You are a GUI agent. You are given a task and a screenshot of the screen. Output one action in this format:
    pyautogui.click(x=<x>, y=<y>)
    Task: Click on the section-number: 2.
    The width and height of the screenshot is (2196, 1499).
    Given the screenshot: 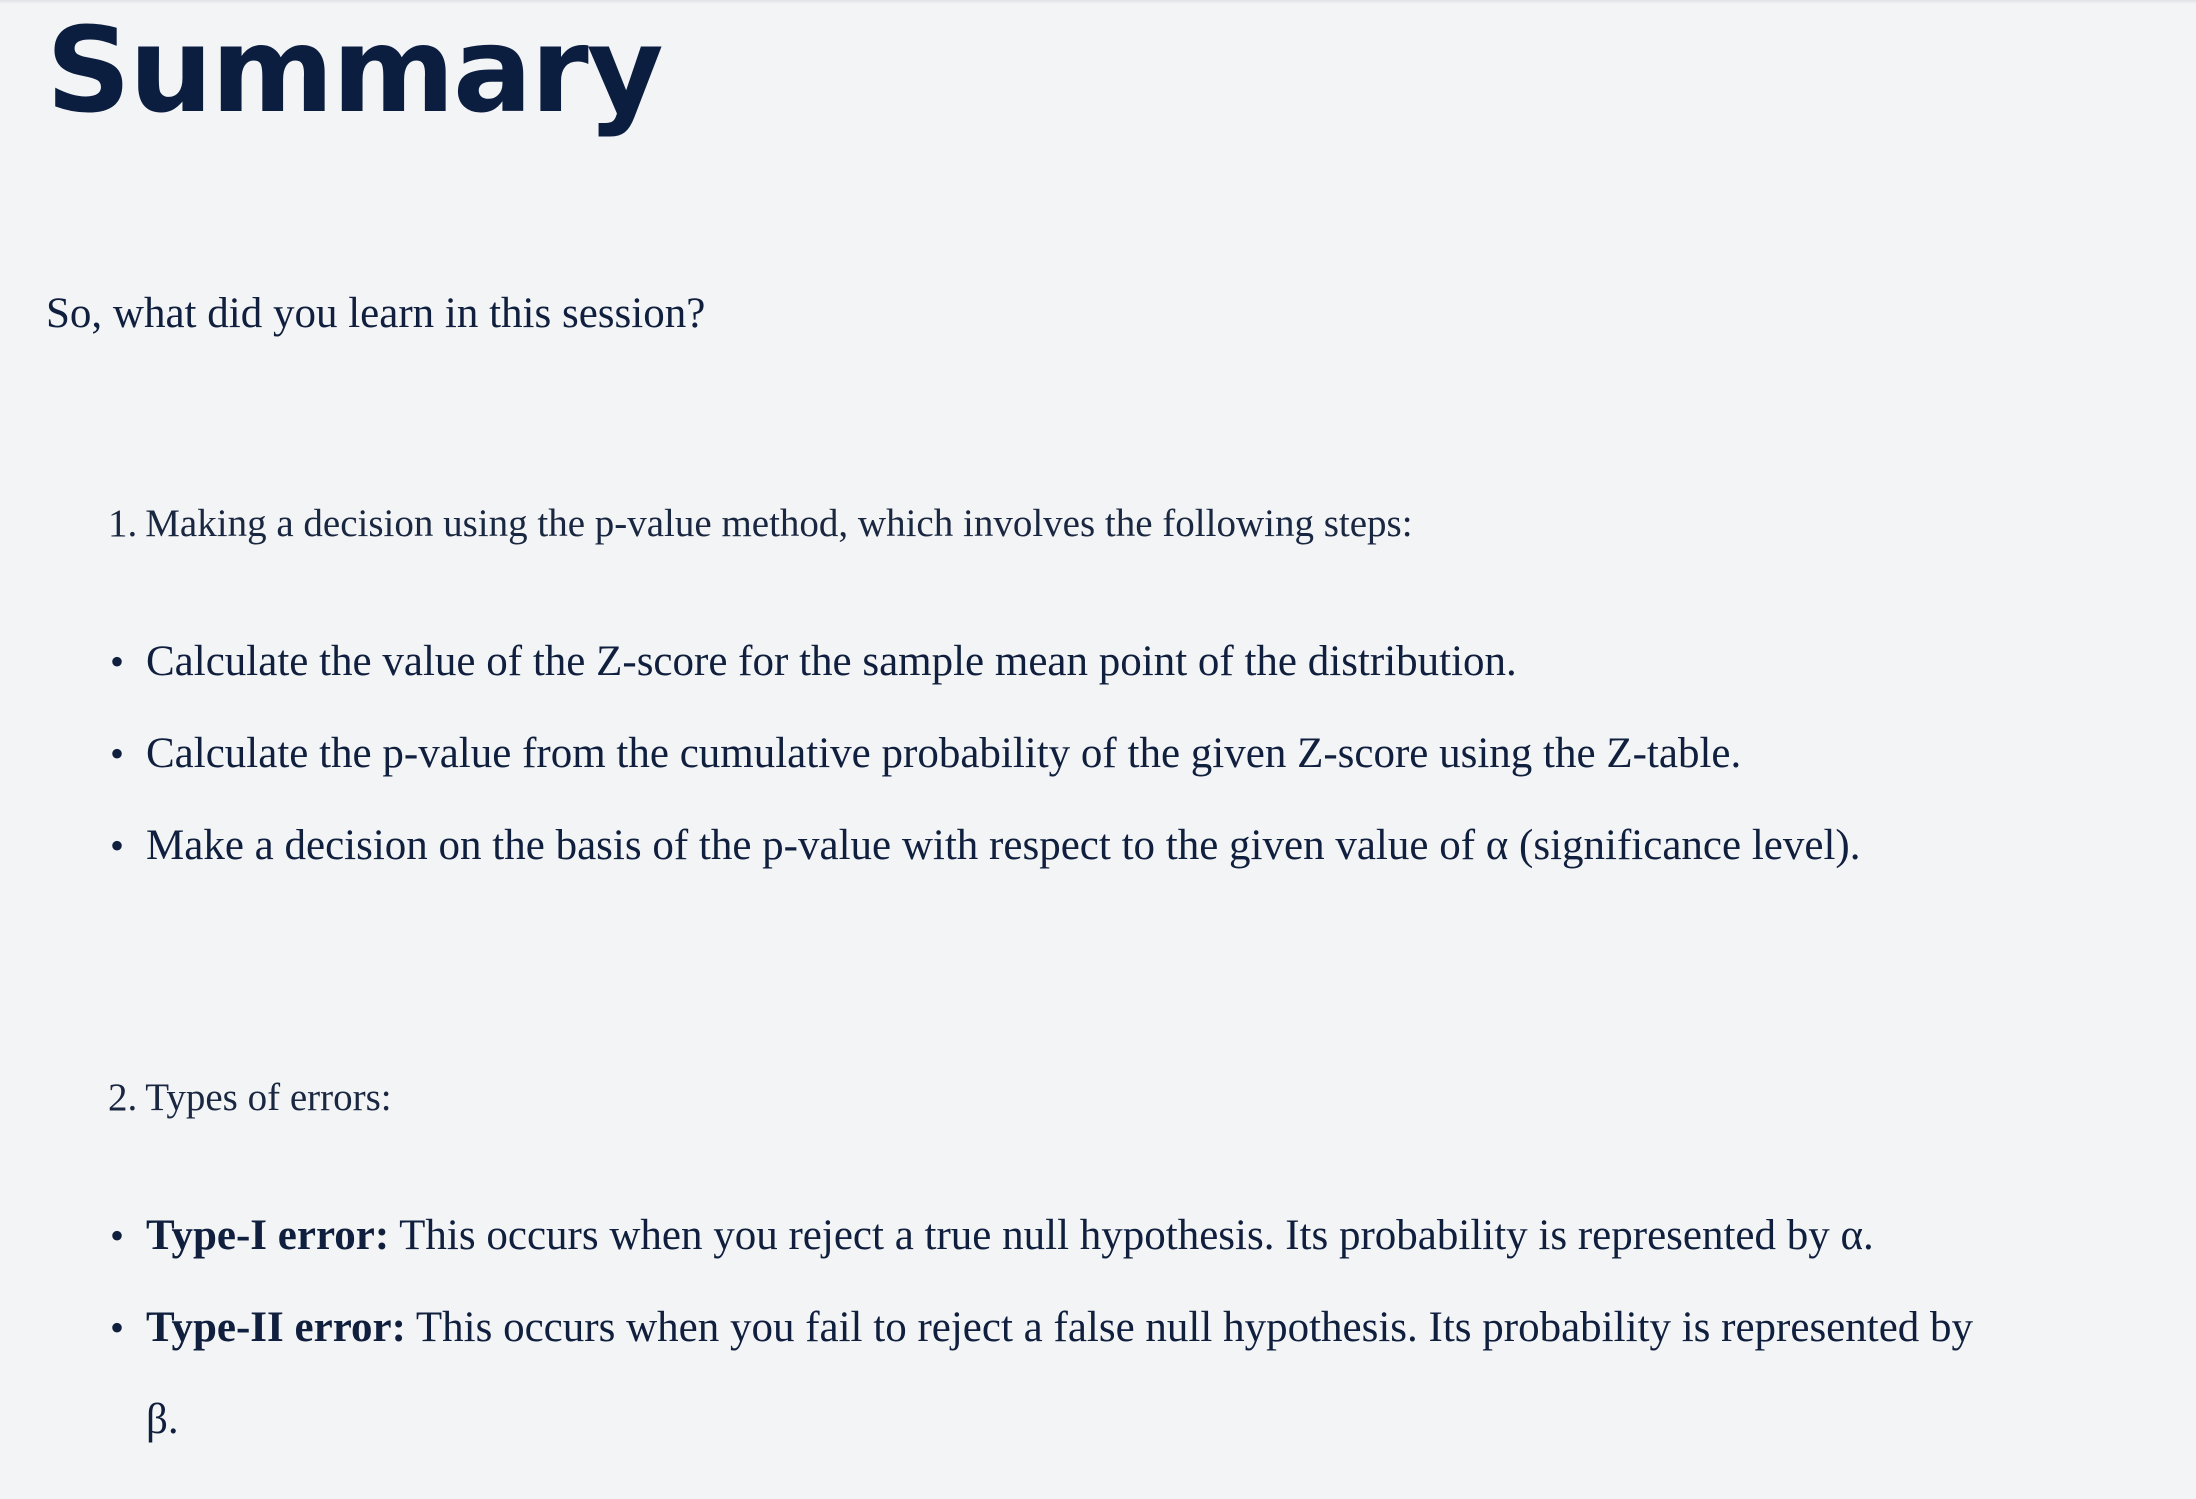 What is the action you would take?
    pyautogui.click(x=123, y=1097)
    